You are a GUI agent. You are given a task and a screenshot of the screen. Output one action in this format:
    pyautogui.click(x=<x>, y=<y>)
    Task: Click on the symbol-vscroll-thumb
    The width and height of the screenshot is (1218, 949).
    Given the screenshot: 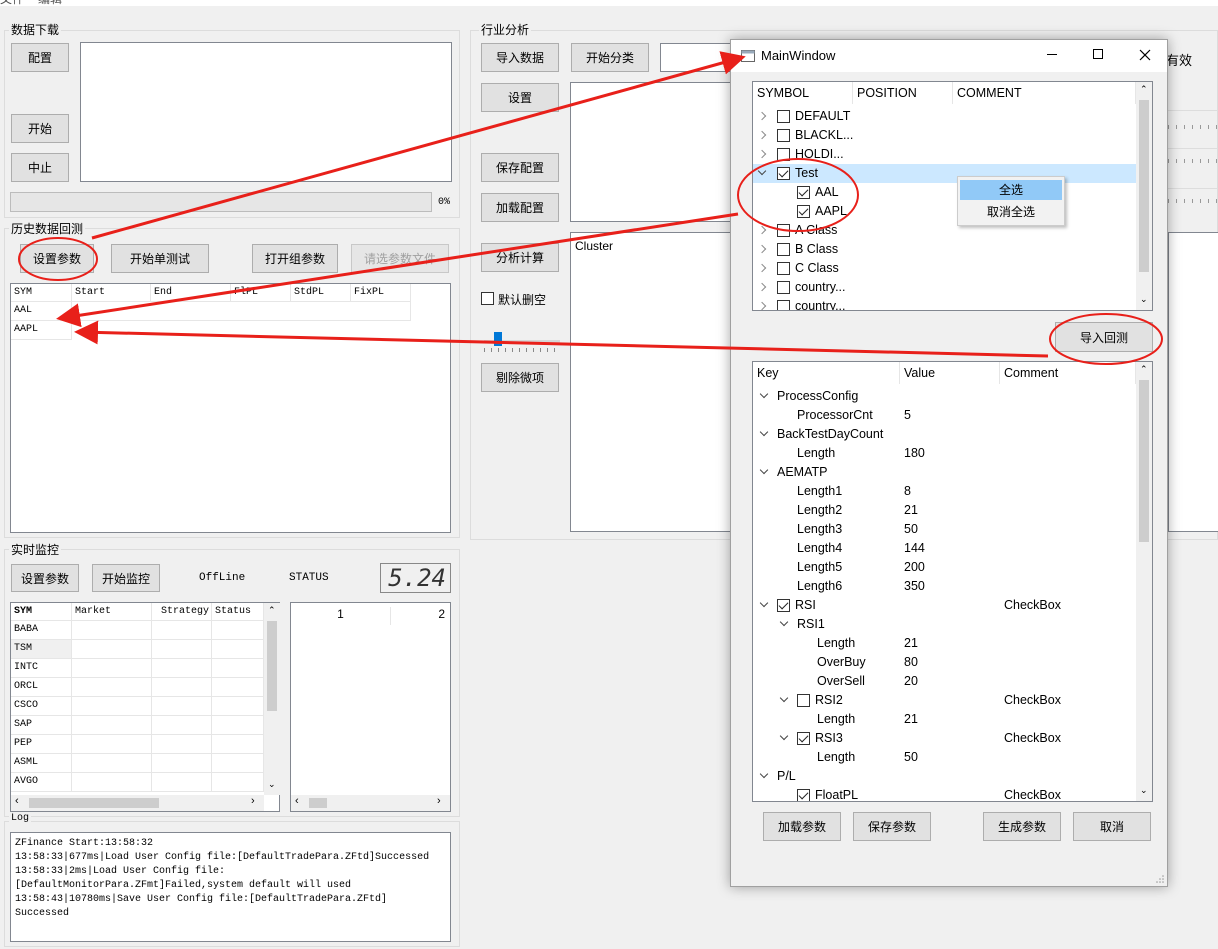 What is the action you would take?
    pyautogui.click(x=1144, y=186)
    